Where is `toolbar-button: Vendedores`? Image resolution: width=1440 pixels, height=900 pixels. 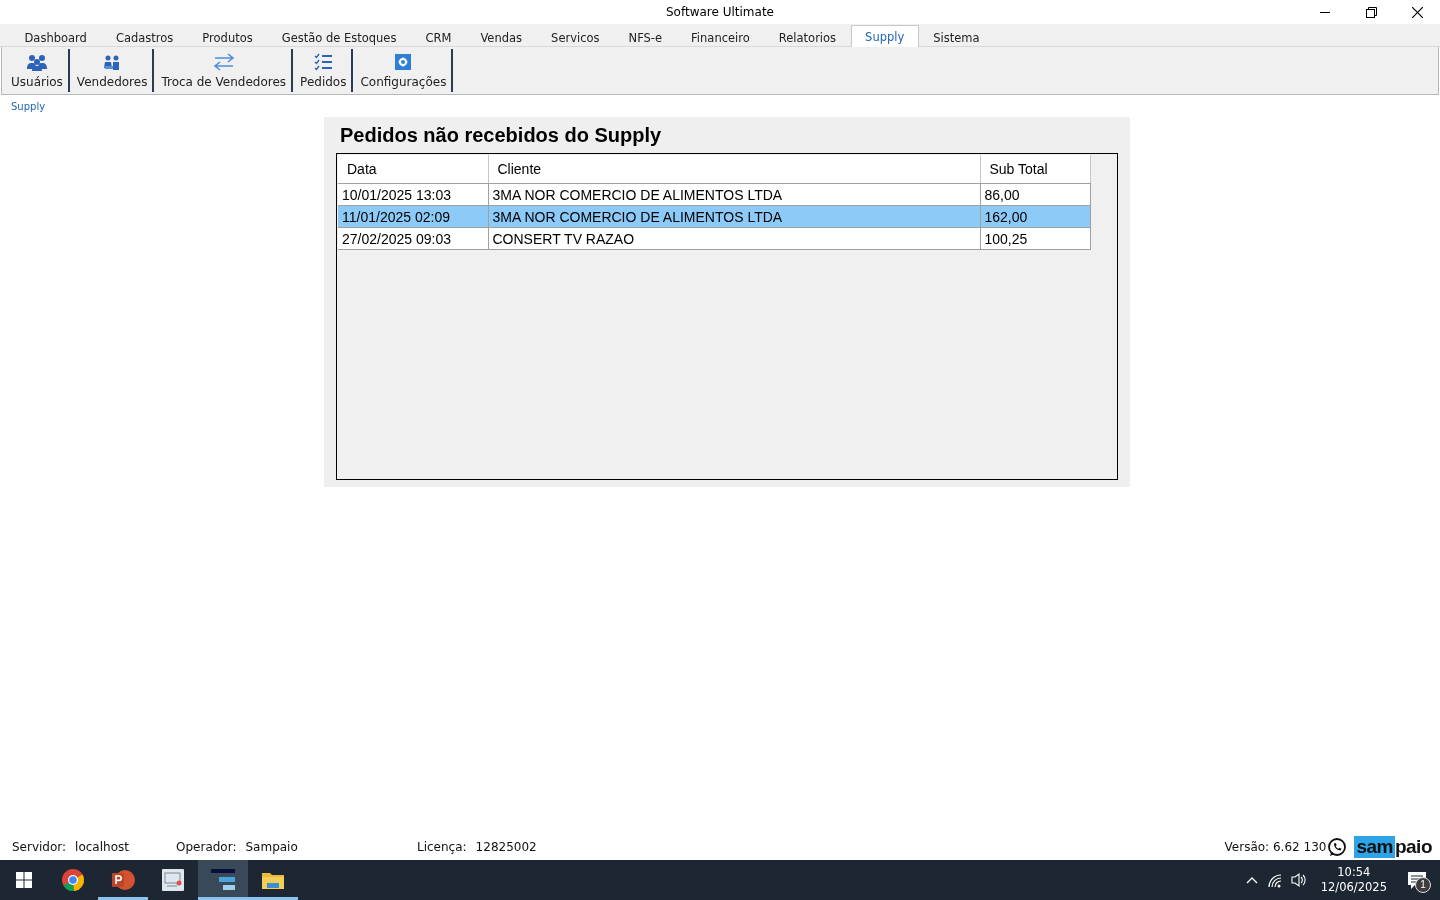
toolbar-button: Vendedores is located at coordinates (113, 70).